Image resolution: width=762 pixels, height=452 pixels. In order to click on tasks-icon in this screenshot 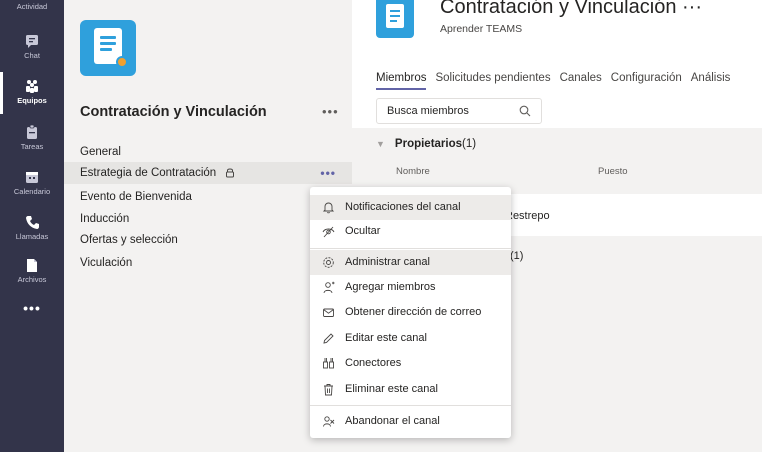, I will do `click(32, 131)`.